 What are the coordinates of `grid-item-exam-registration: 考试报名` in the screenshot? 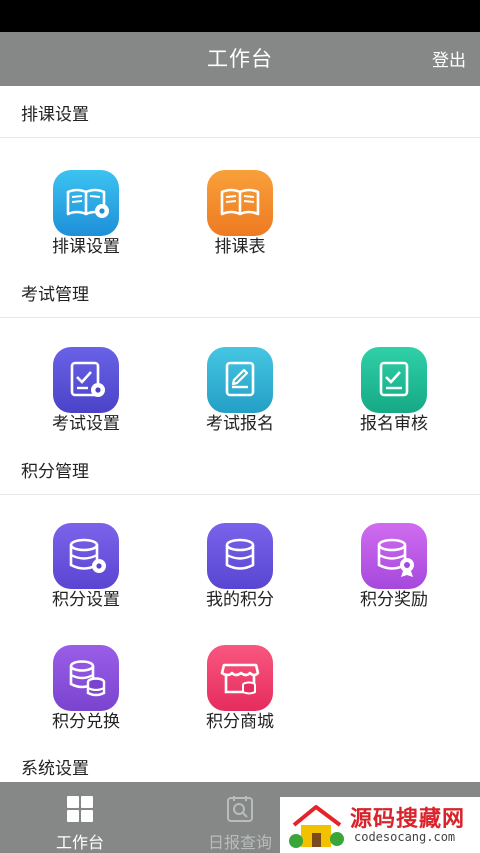 It's located at (240, 392).